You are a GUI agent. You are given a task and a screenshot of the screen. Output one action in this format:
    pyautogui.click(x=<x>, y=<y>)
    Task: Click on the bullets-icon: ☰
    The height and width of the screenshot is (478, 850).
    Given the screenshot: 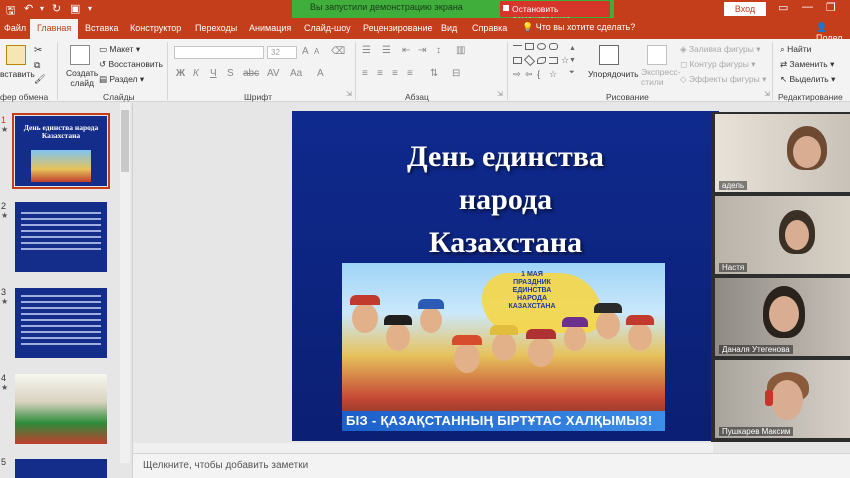 What is the action you would take?
    pyautogui.click(x=366, y=50)
    